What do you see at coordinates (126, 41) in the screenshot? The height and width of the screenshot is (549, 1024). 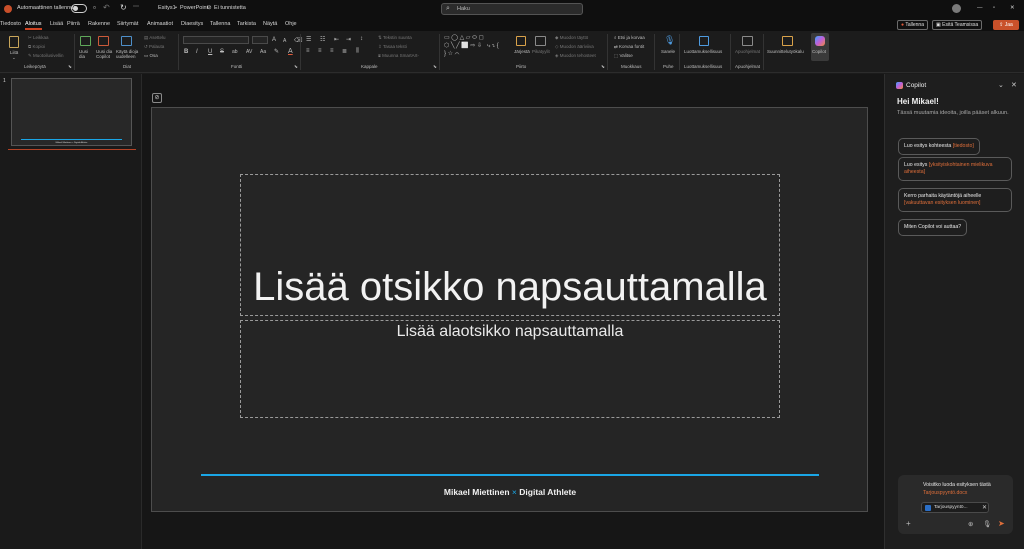 I see `reuse-slides-icon` at bounding box center [126, 41].